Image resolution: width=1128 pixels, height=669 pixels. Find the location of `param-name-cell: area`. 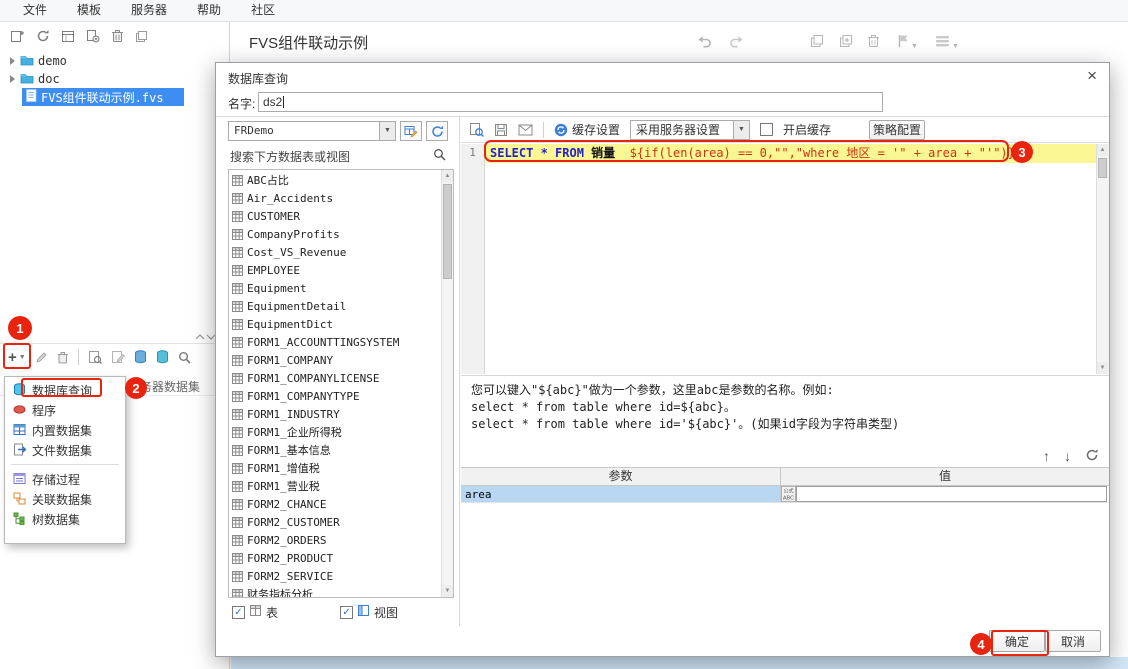

param-name-cell: area is located at coordinates (621, 494).